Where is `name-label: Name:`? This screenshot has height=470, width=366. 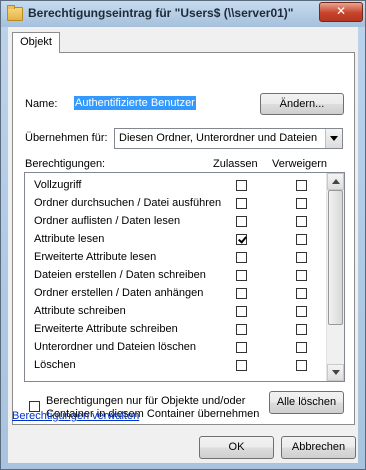 name-label: Name: is located at coordinates (41, 104).